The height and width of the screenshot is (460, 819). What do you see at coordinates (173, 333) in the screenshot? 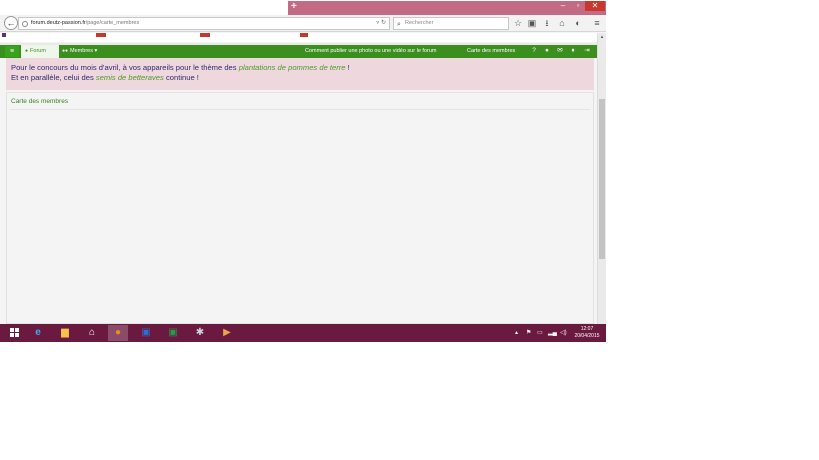
I see `excel-icon: ▣` at bounding box center [173, 333].